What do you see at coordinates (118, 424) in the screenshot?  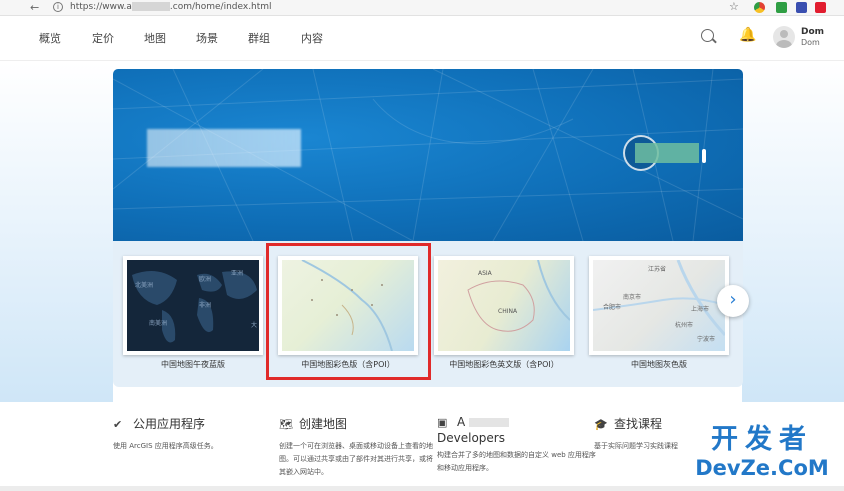 I see `checkmark-icon: ✔` at bounding box center [118, 424].